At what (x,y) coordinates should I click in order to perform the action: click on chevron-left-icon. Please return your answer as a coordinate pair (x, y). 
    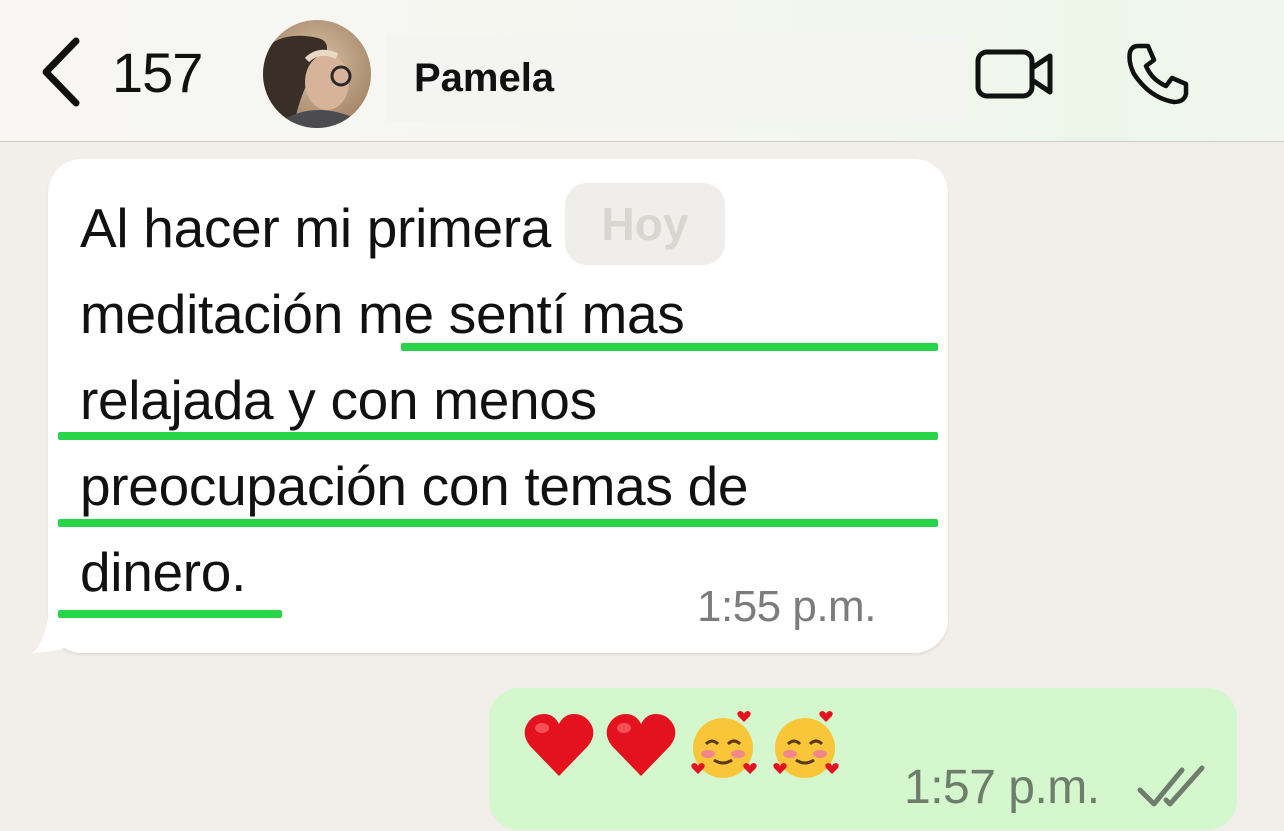
    Looking at the image, I should click on (61, 72).